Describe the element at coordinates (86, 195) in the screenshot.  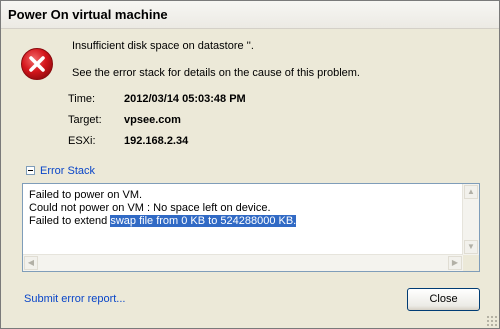
I see `stack-line: Failed to power on VM.` at that location.